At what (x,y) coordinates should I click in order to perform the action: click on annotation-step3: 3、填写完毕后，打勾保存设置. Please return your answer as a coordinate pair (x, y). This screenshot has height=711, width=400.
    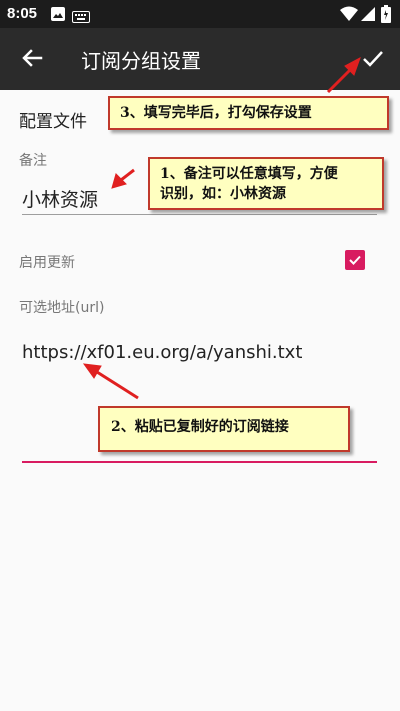
    Looking at the image, I should click on (248, 113).